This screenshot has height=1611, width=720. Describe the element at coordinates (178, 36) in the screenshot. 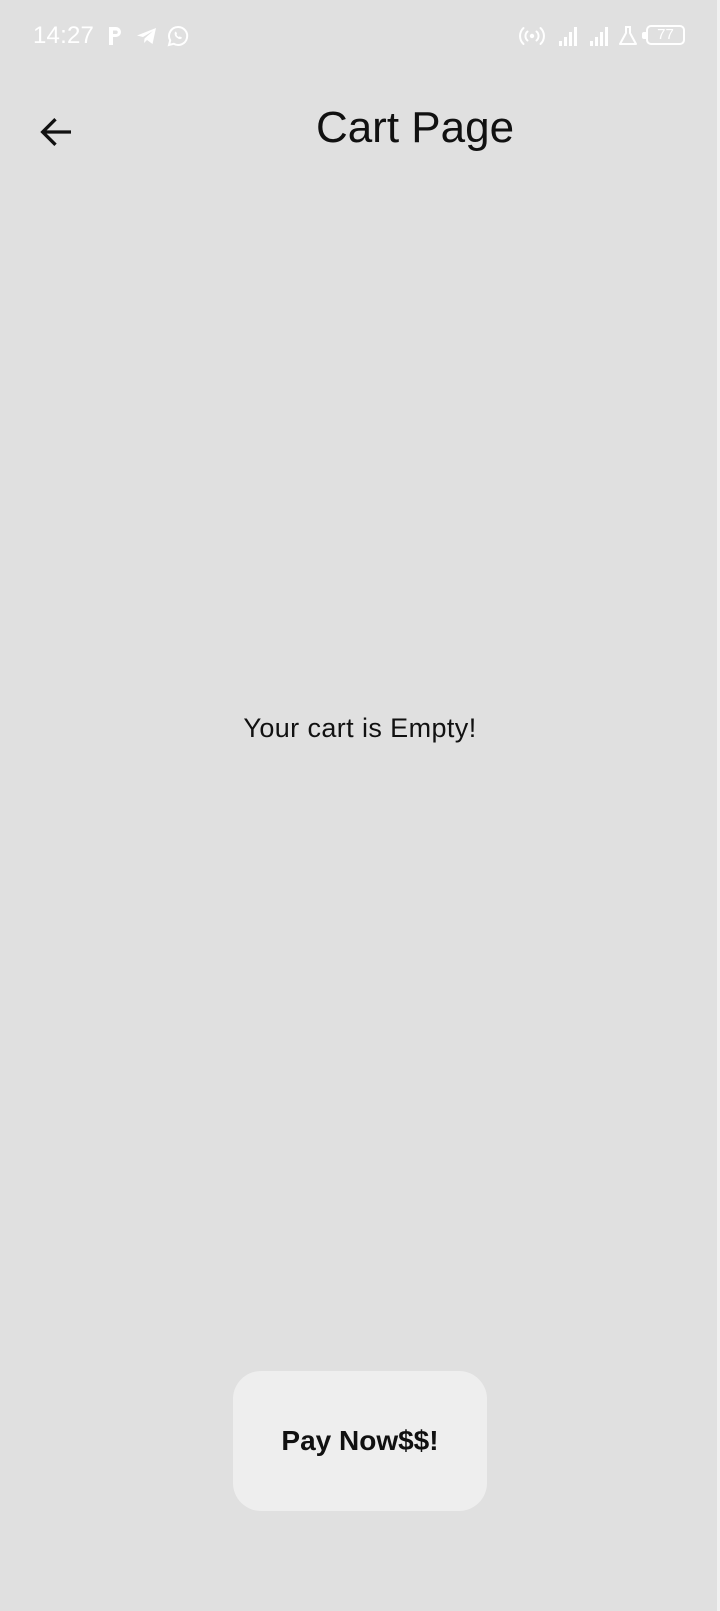

I see `whatsapp-icon` at that location.